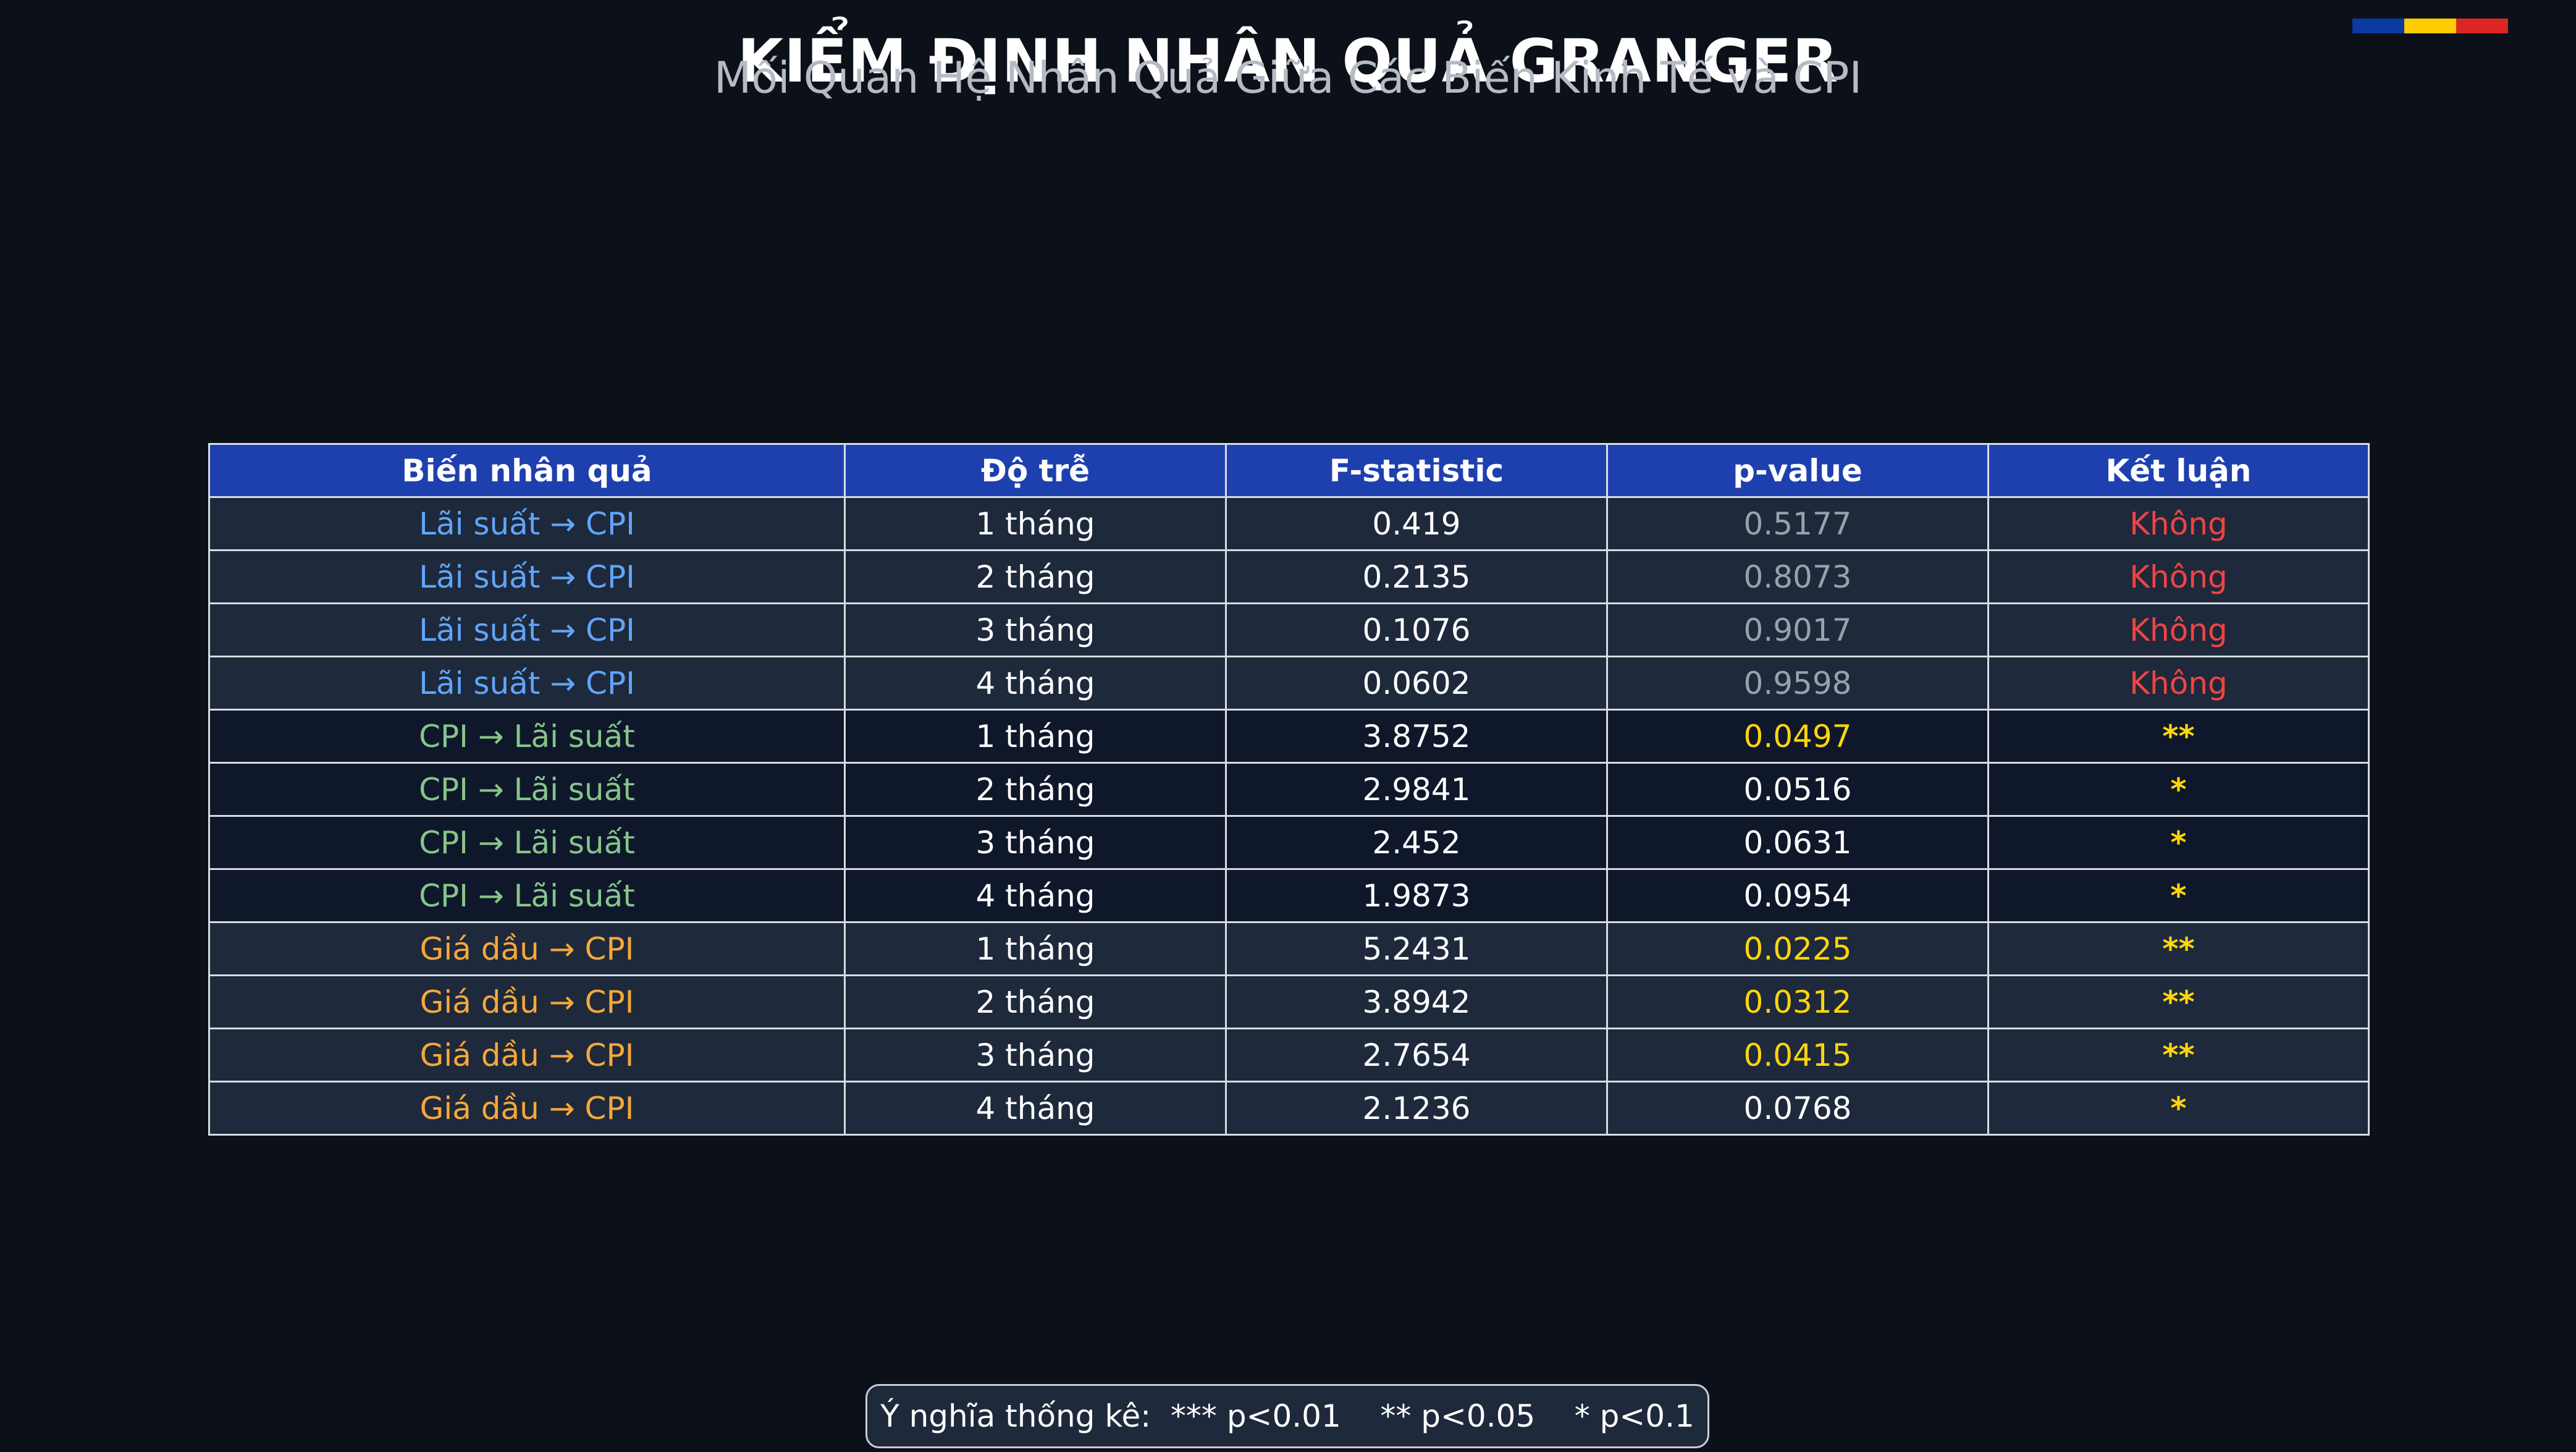 The image size is (2576, 1452). I want to click on cell-p-value: 0.0415, so click(1797, 1056).